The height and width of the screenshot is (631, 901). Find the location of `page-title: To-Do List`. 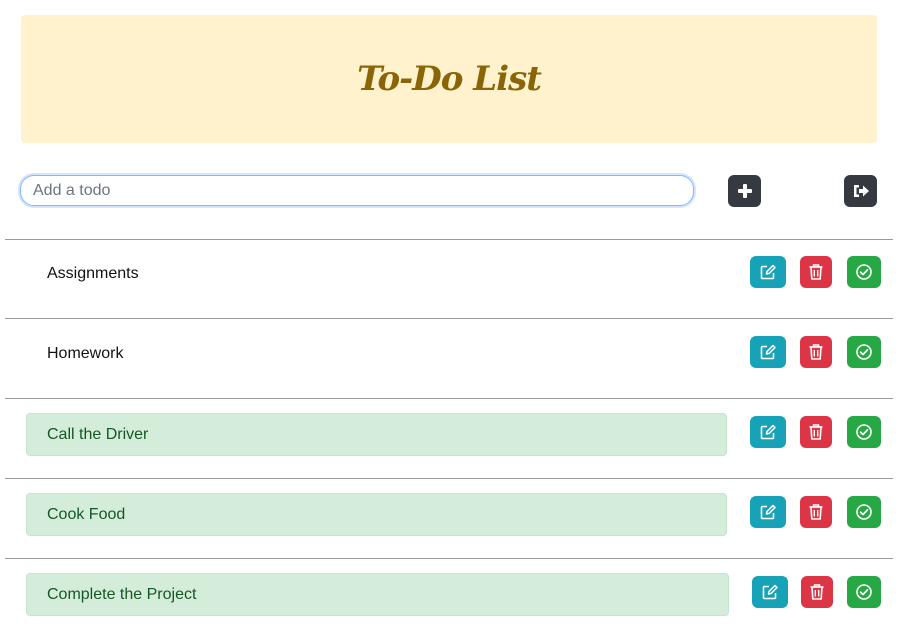

page-title: To-Do List is located at coordinates (449, 79).